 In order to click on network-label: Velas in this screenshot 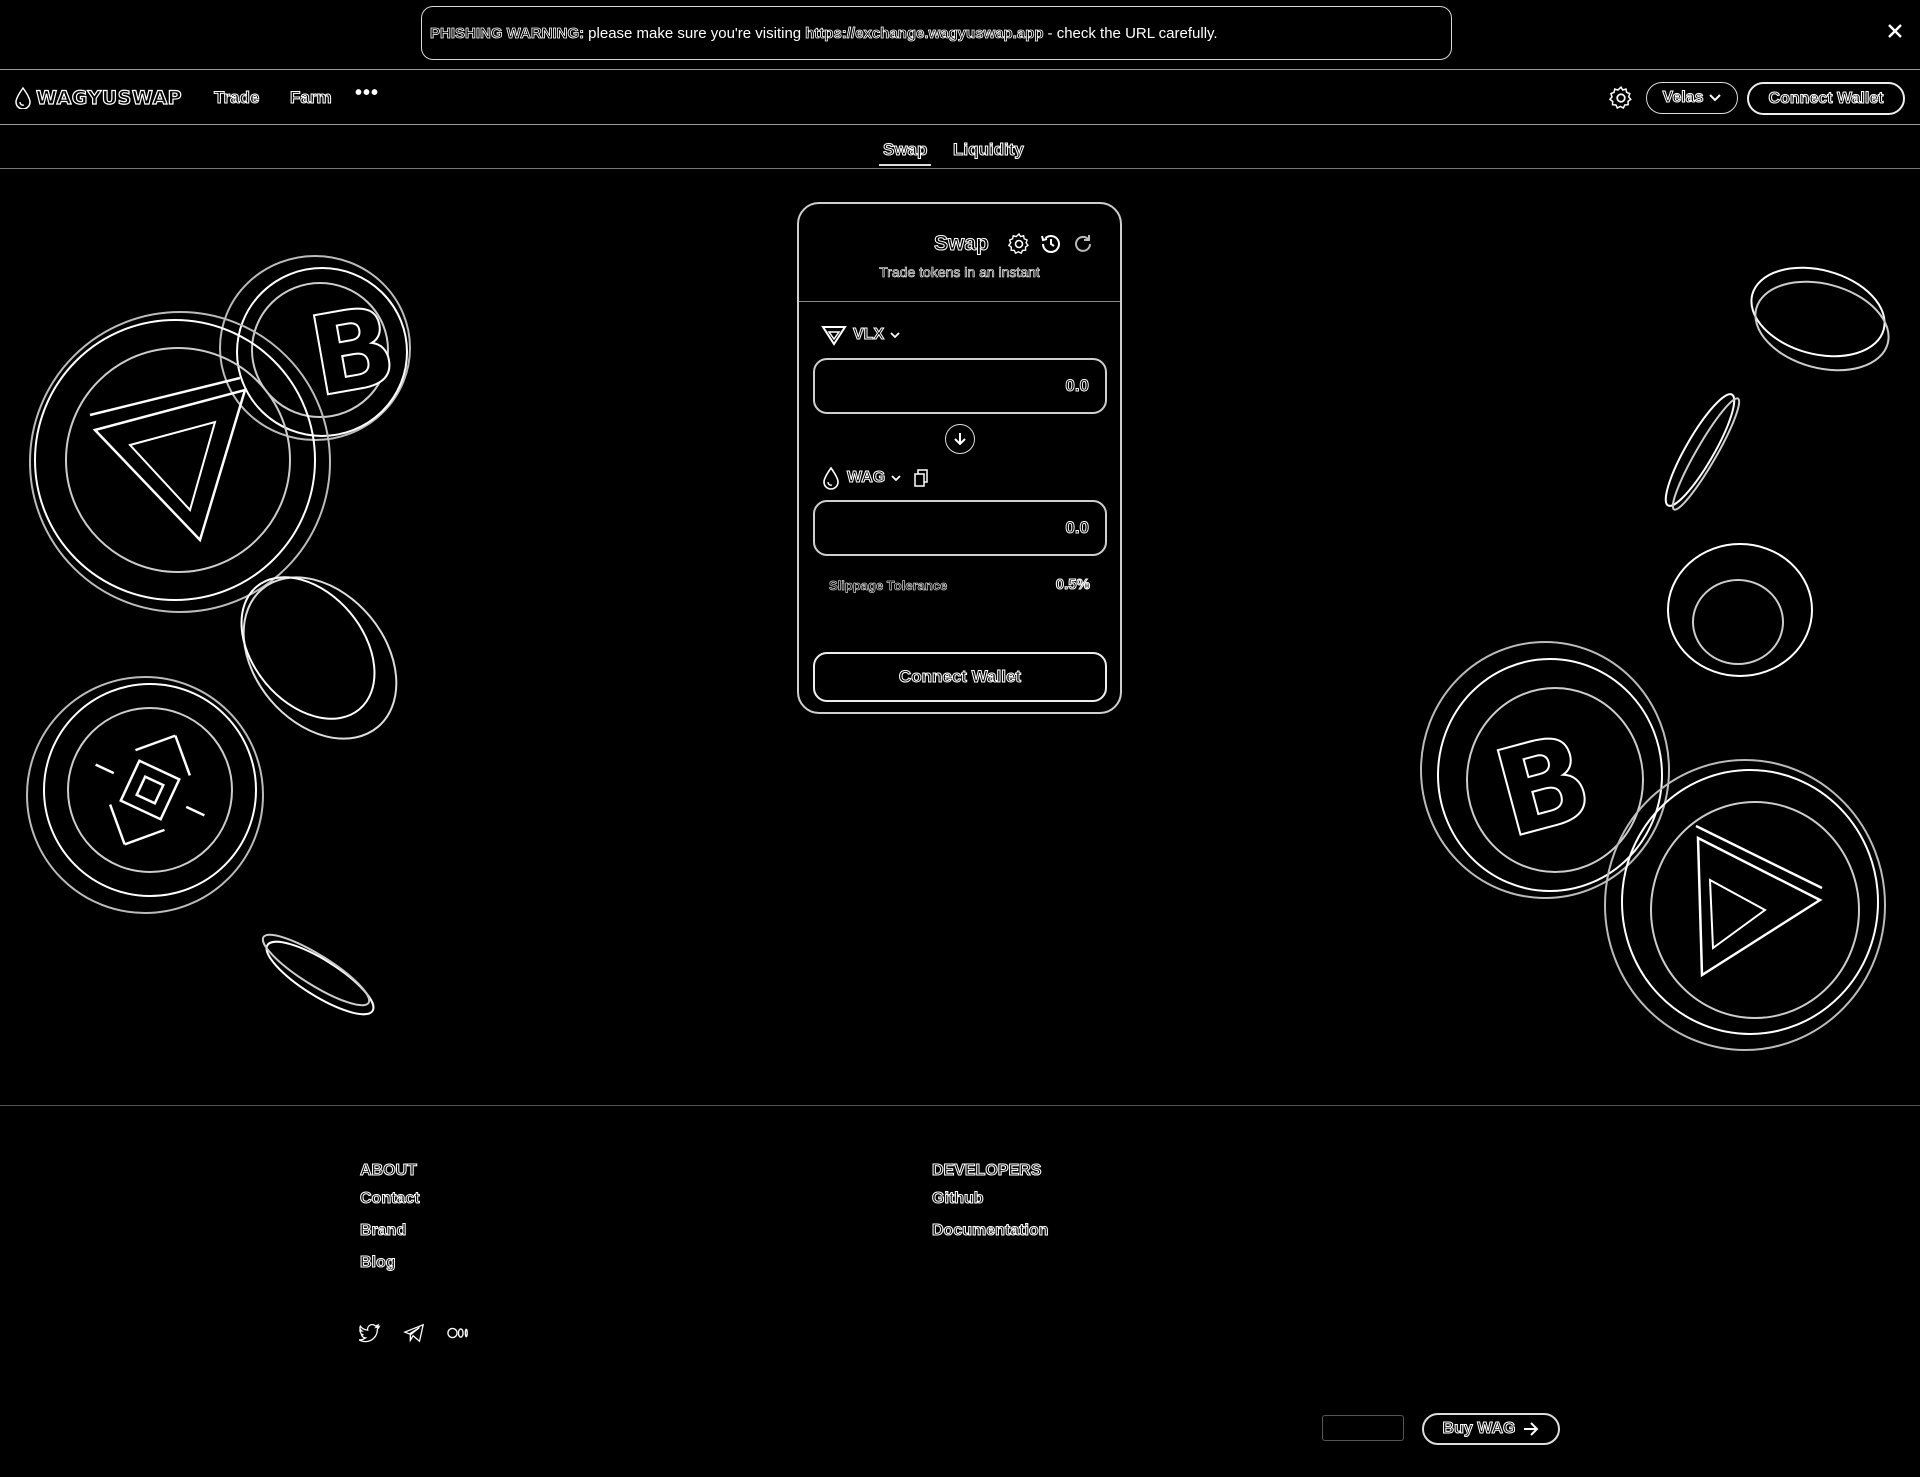, I will do `click(1683, 98)`.